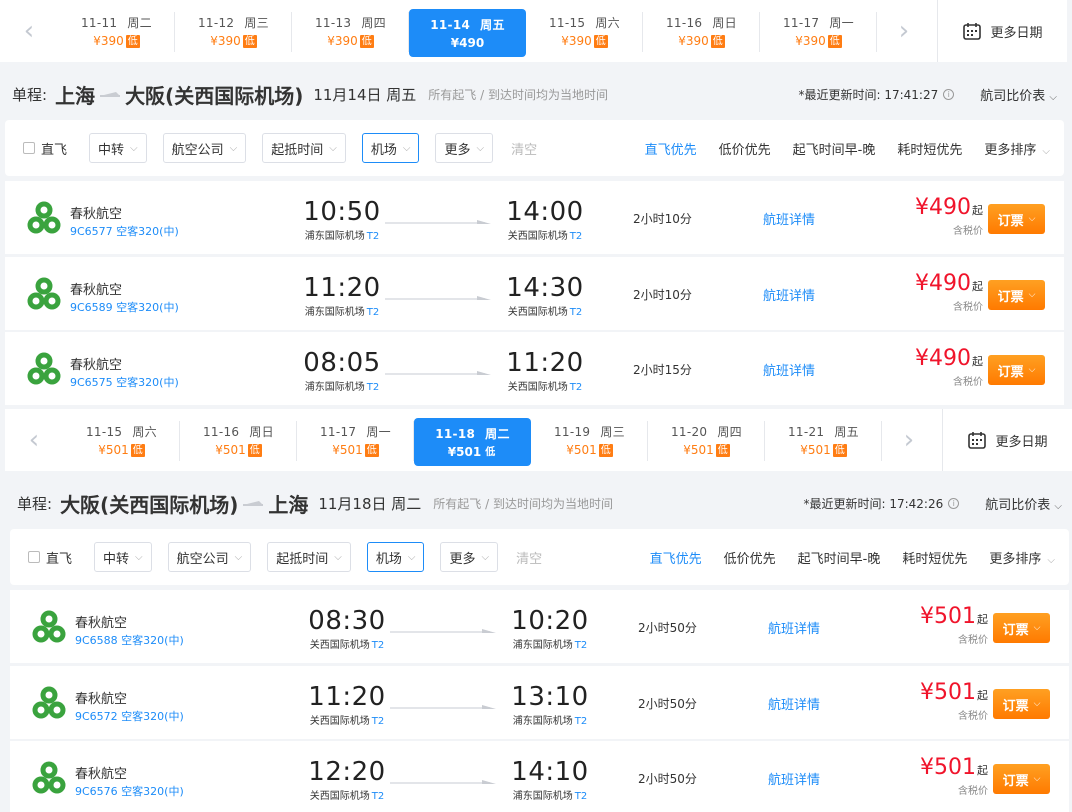  I want to click on date-label: 11-17 周一, so click(355, 431).